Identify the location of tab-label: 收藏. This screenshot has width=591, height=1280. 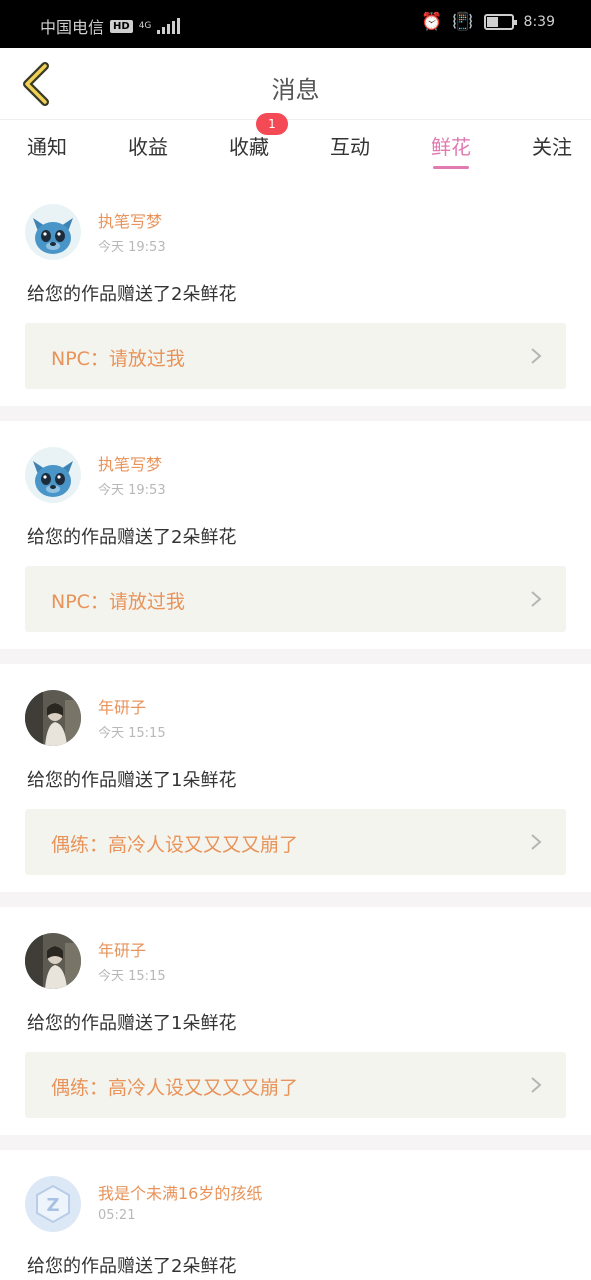
(249, 147).